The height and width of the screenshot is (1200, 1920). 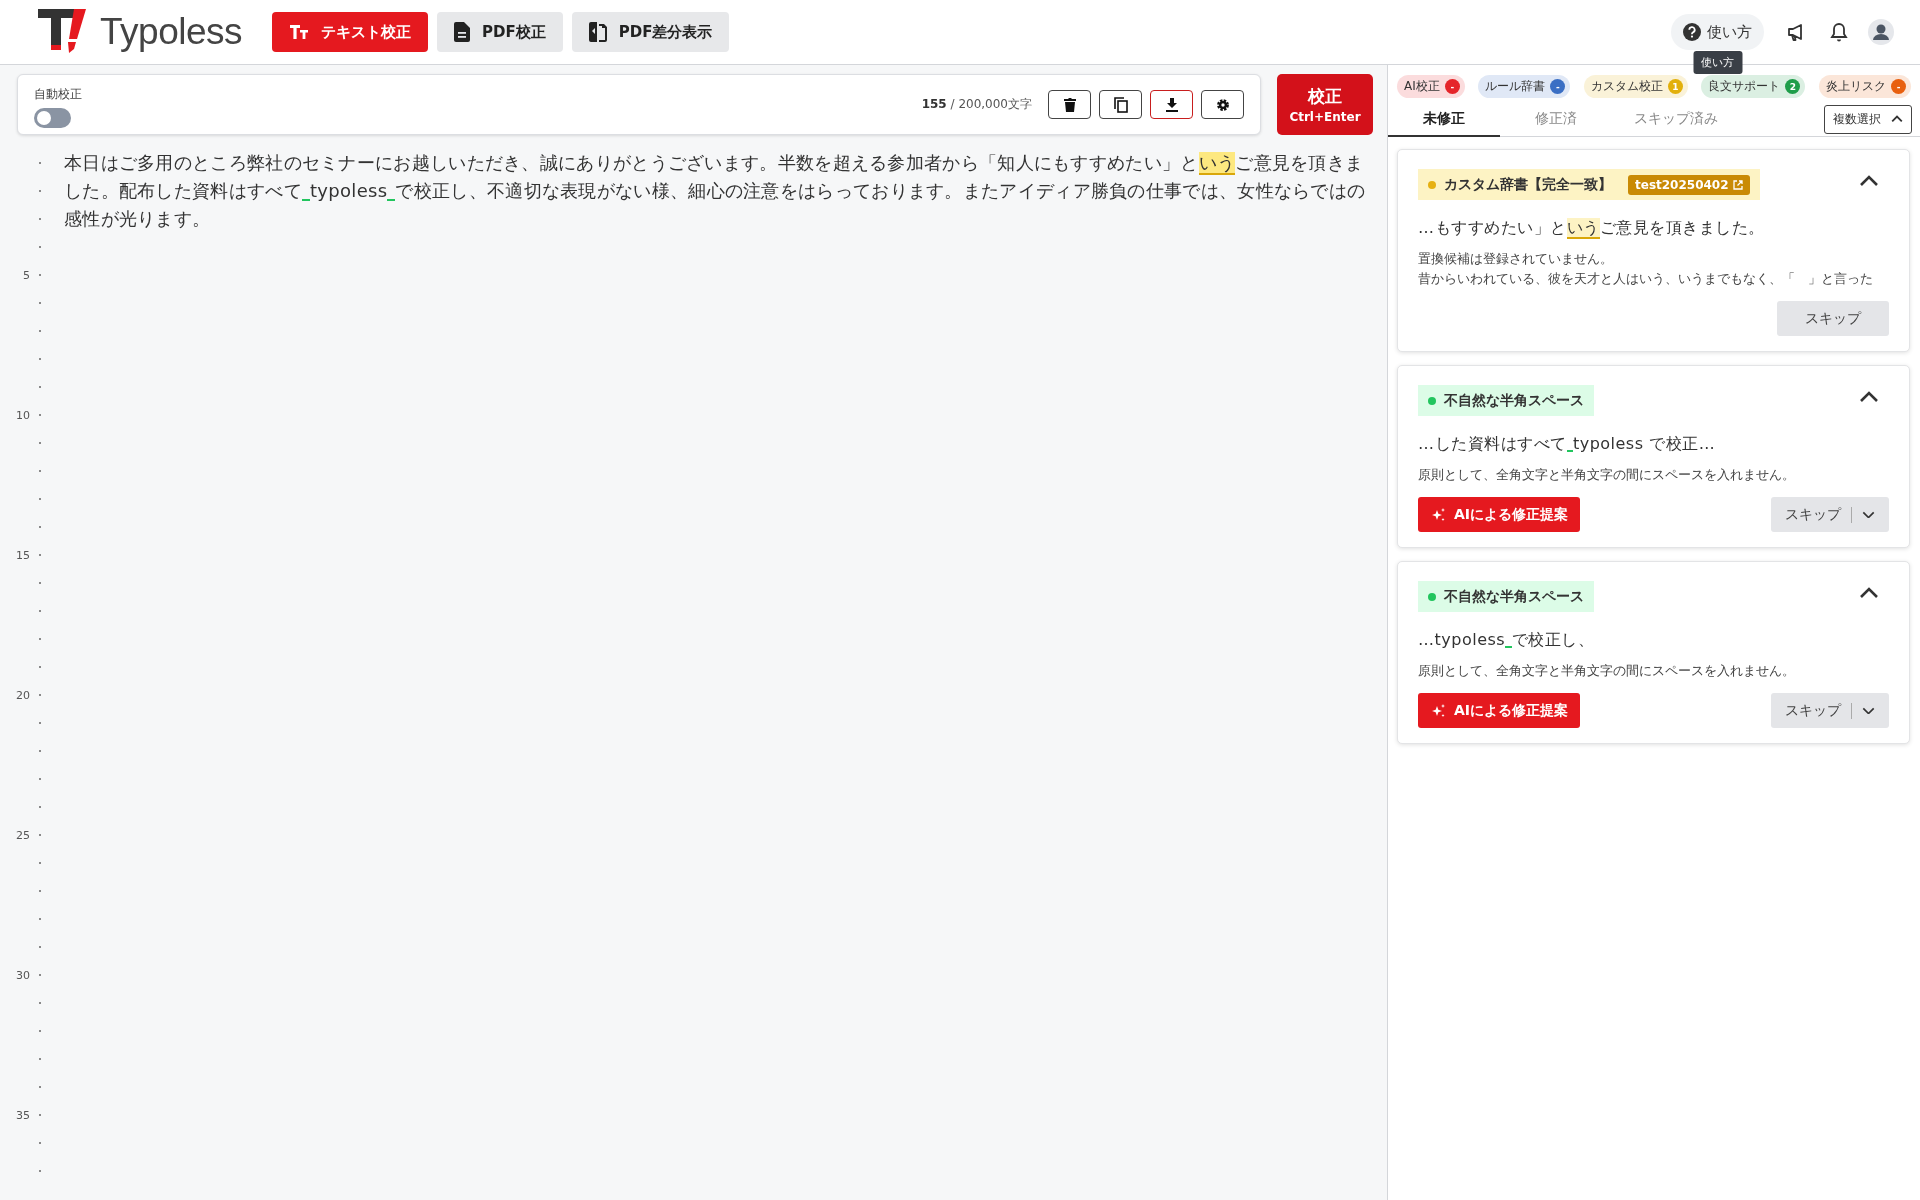 What do you see at coordinates (26, 275) in the screenshot?
I see `line-number: 5` at bounding box center [26, 275].